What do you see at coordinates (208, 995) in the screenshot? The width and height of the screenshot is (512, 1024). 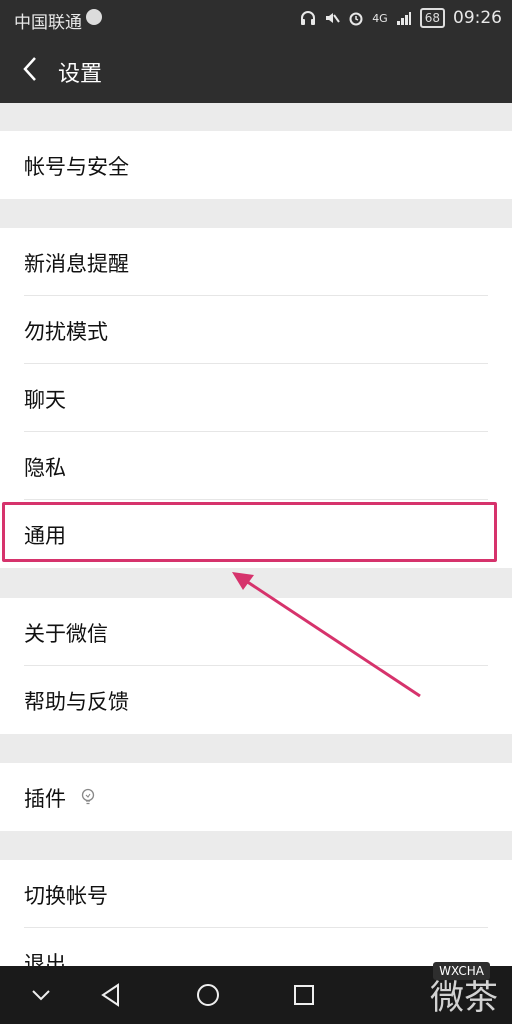 I see `home-circle-icon` at bounding box center [208, 995].